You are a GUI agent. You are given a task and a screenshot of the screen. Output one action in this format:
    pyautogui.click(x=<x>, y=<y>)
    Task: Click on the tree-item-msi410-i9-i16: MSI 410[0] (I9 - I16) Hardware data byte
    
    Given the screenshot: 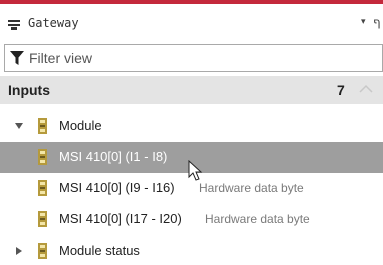 What is the action you would take?
    pyautogui.click(x=191, y=188)
    